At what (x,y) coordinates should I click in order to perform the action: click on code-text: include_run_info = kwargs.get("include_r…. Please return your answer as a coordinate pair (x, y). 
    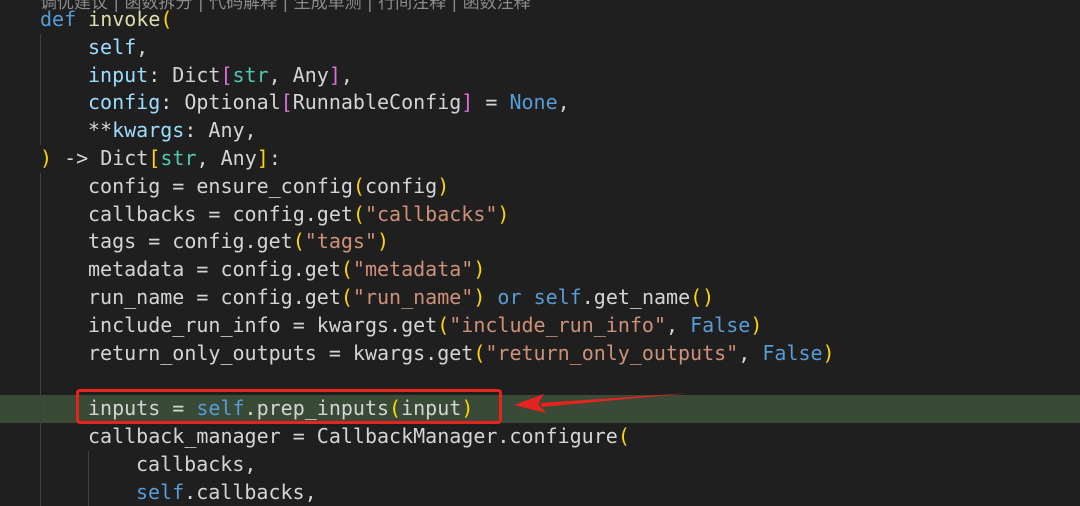
    Looking at the image, I should click on (425, 326).